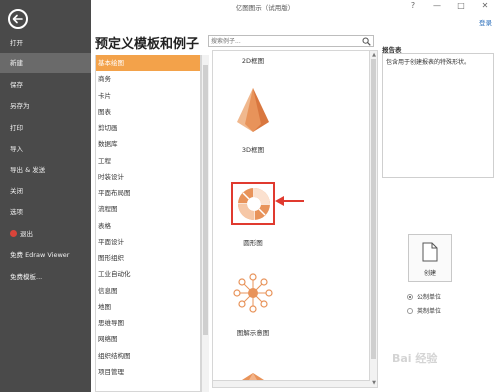 Image resolution: width=500 pixels, height=392 pixels. What do you see at coordinates (148, 112) in the screenshot?
I see `category-item: 图表` at bounding box center [148, 112].